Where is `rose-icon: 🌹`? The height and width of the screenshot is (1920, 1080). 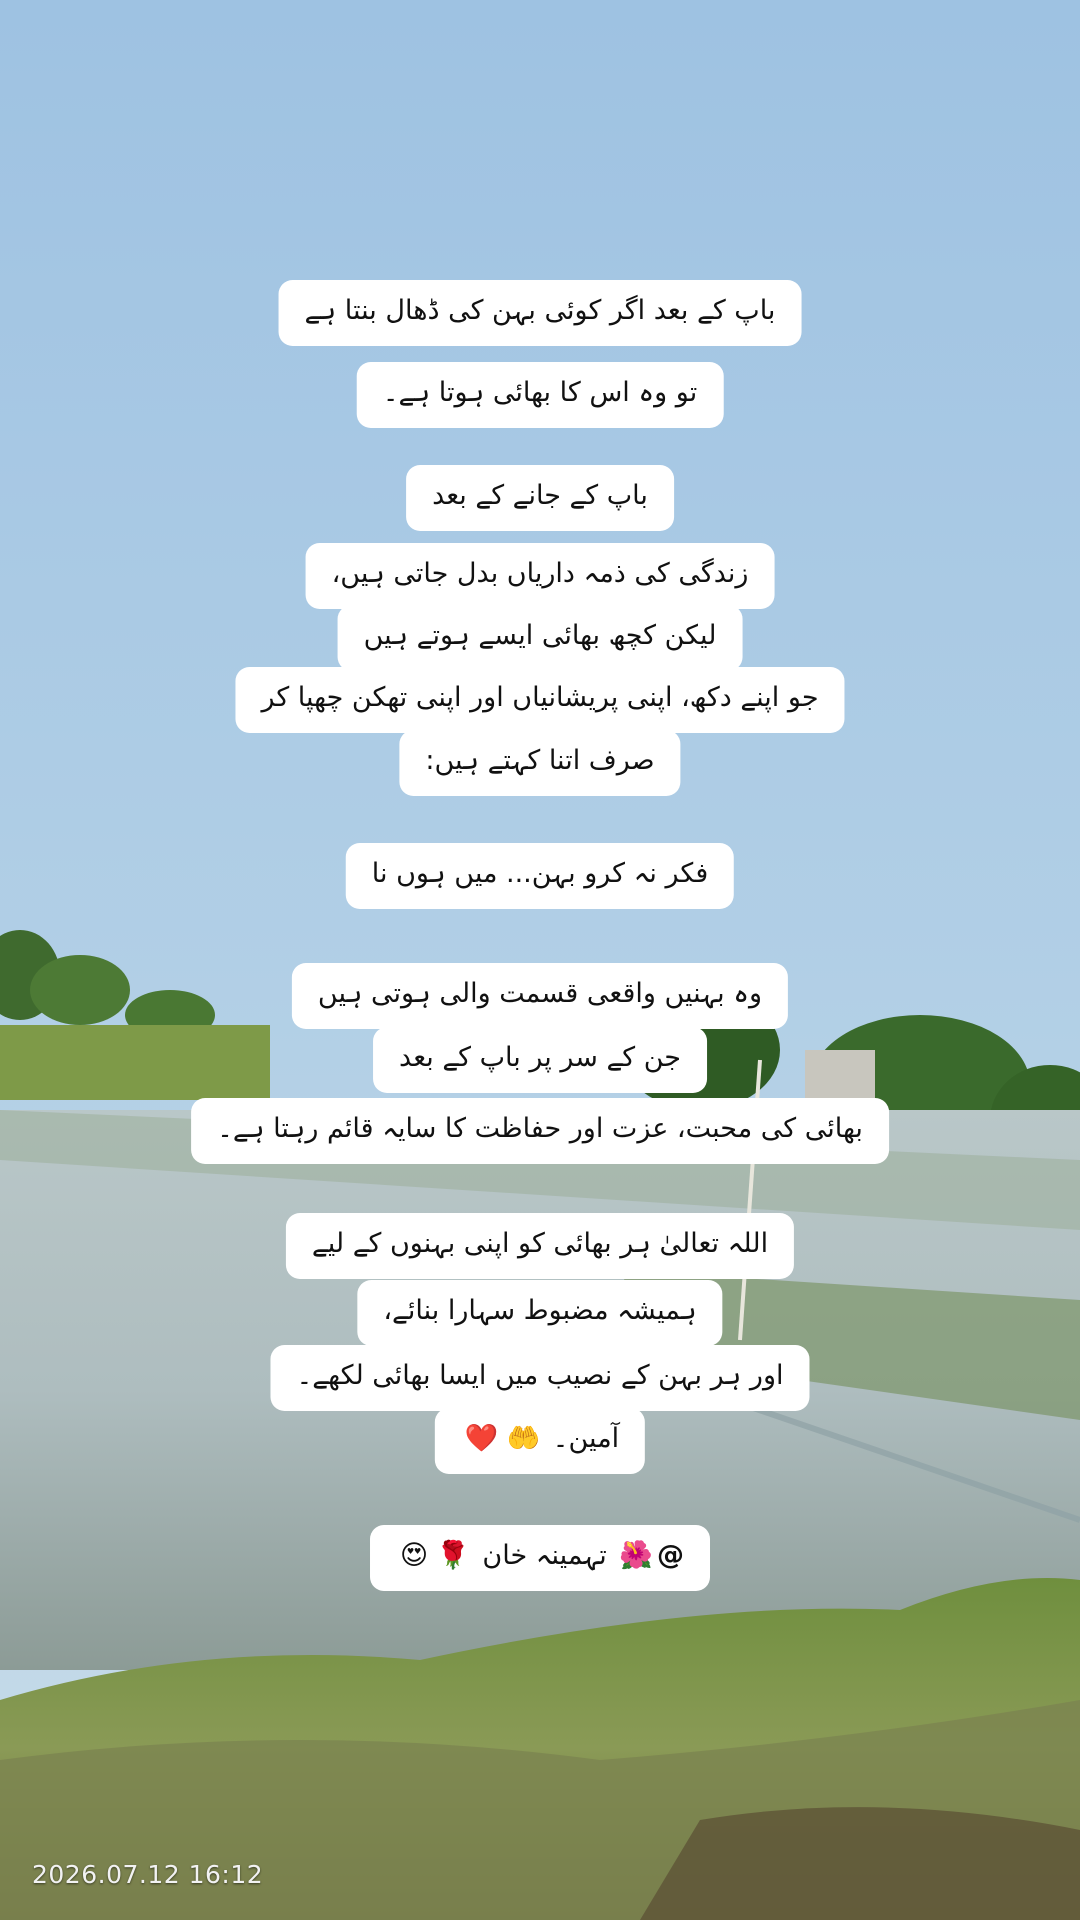 rose-icon: 🌹 is located at coordinates (453, 1555).